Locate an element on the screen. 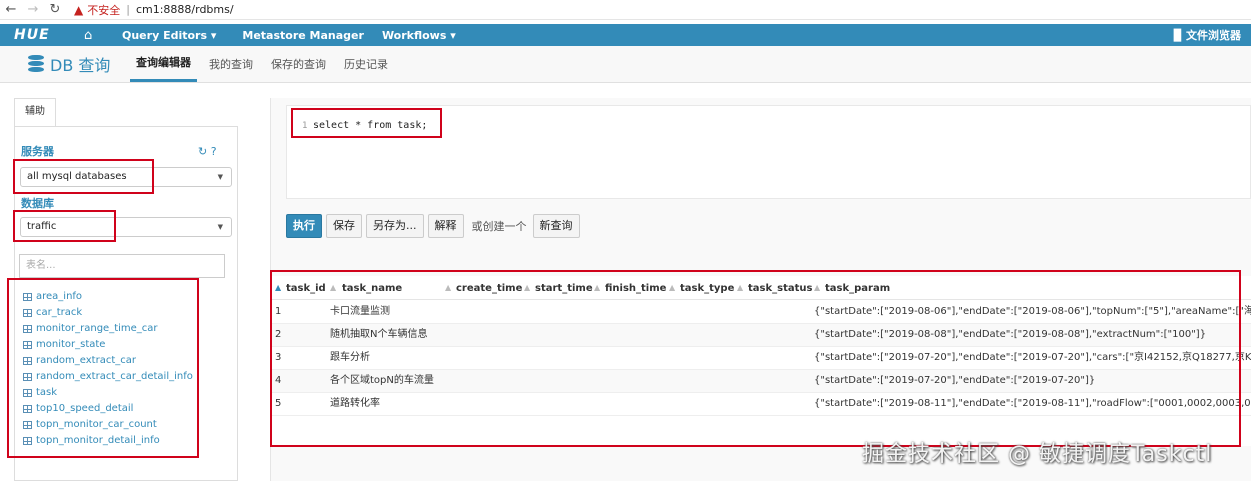 The width and height of the screenshot is (1251, 481). annotation-box-tables is located at coordinates (103, 368).